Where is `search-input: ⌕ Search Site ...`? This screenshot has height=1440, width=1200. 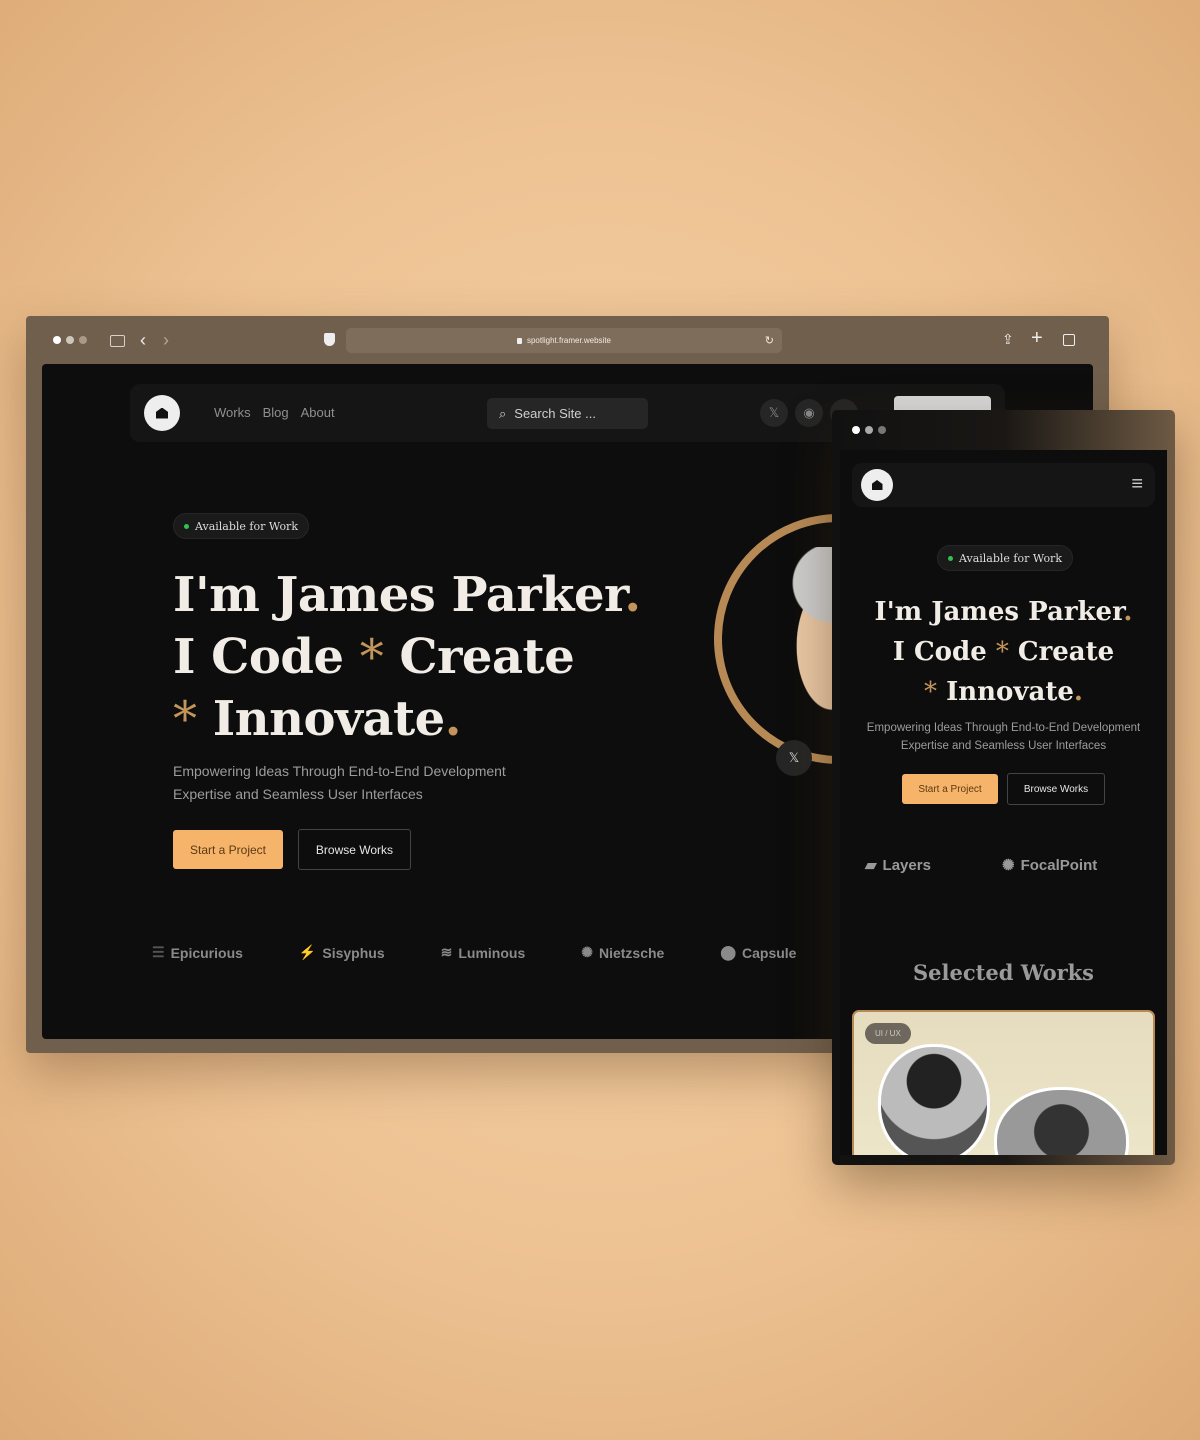 search-input: ⌕ Search Site ... is located at coordinates (567, 413).